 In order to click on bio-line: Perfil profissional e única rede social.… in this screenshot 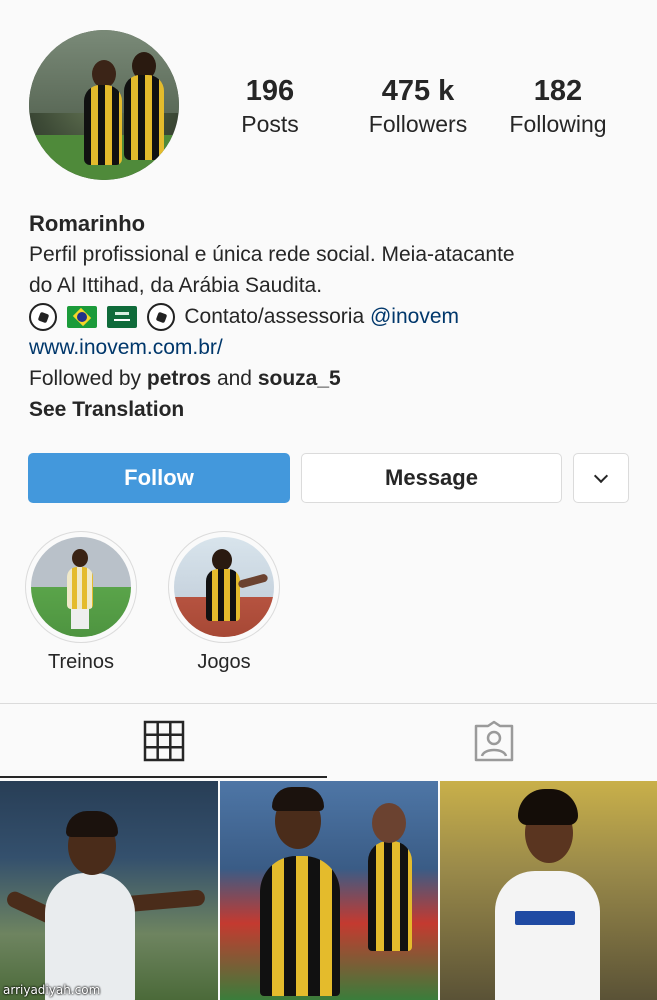, I will do `click(272, 254)`.